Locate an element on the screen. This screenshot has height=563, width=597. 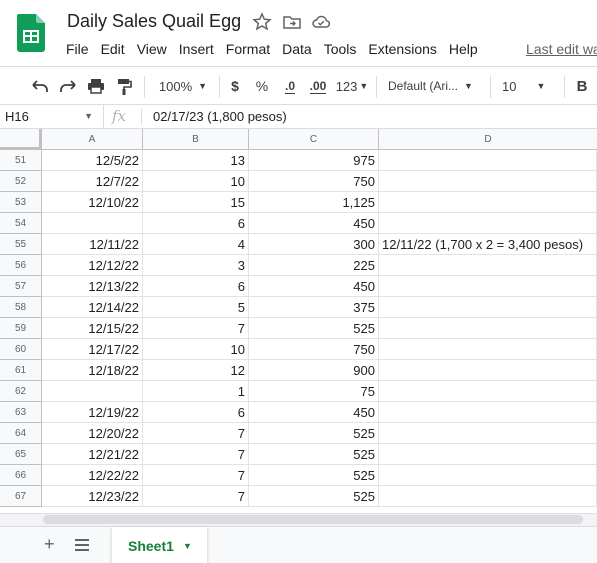
menu-data: Data is located at coordinates (297, 49).